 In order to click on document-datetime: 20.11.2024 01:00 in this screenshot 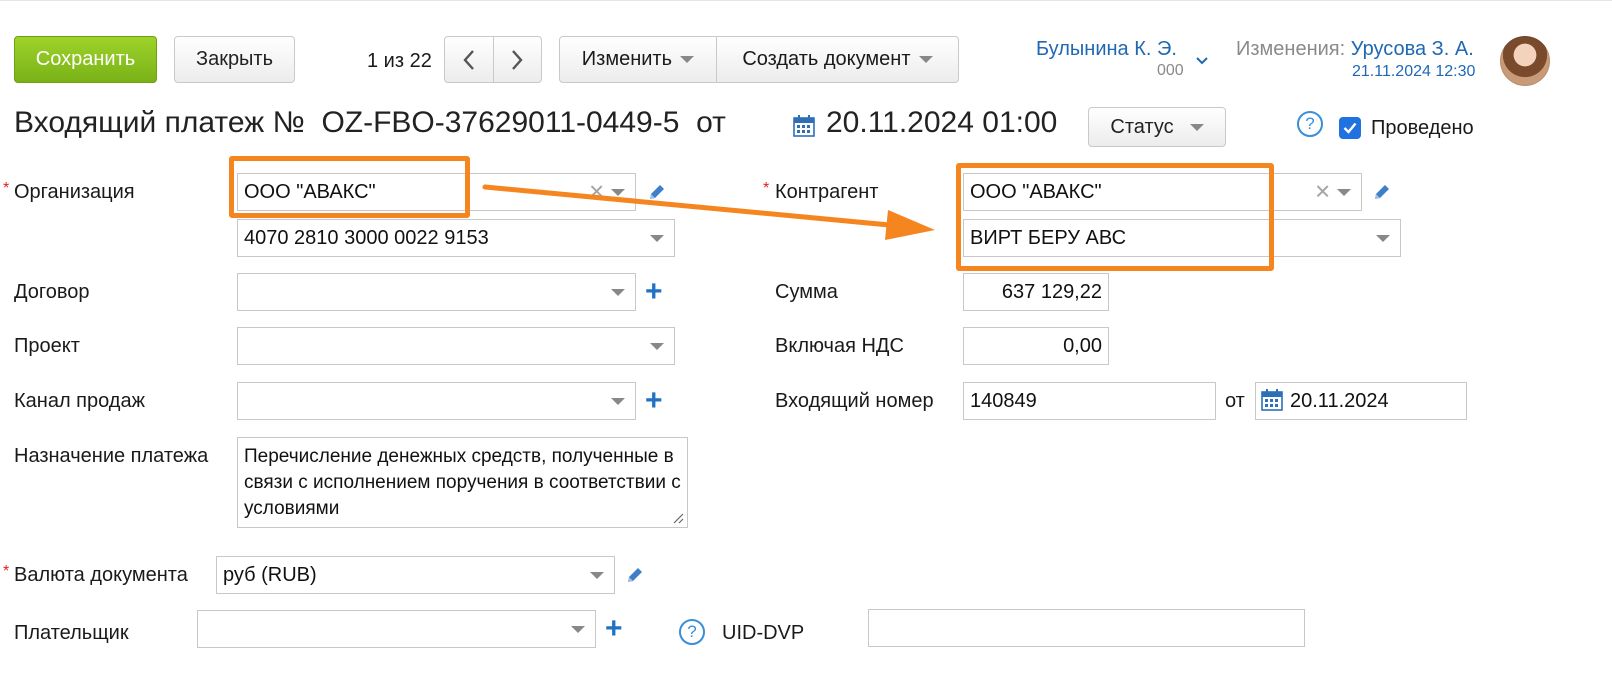, I will do `click(941, 123)`.